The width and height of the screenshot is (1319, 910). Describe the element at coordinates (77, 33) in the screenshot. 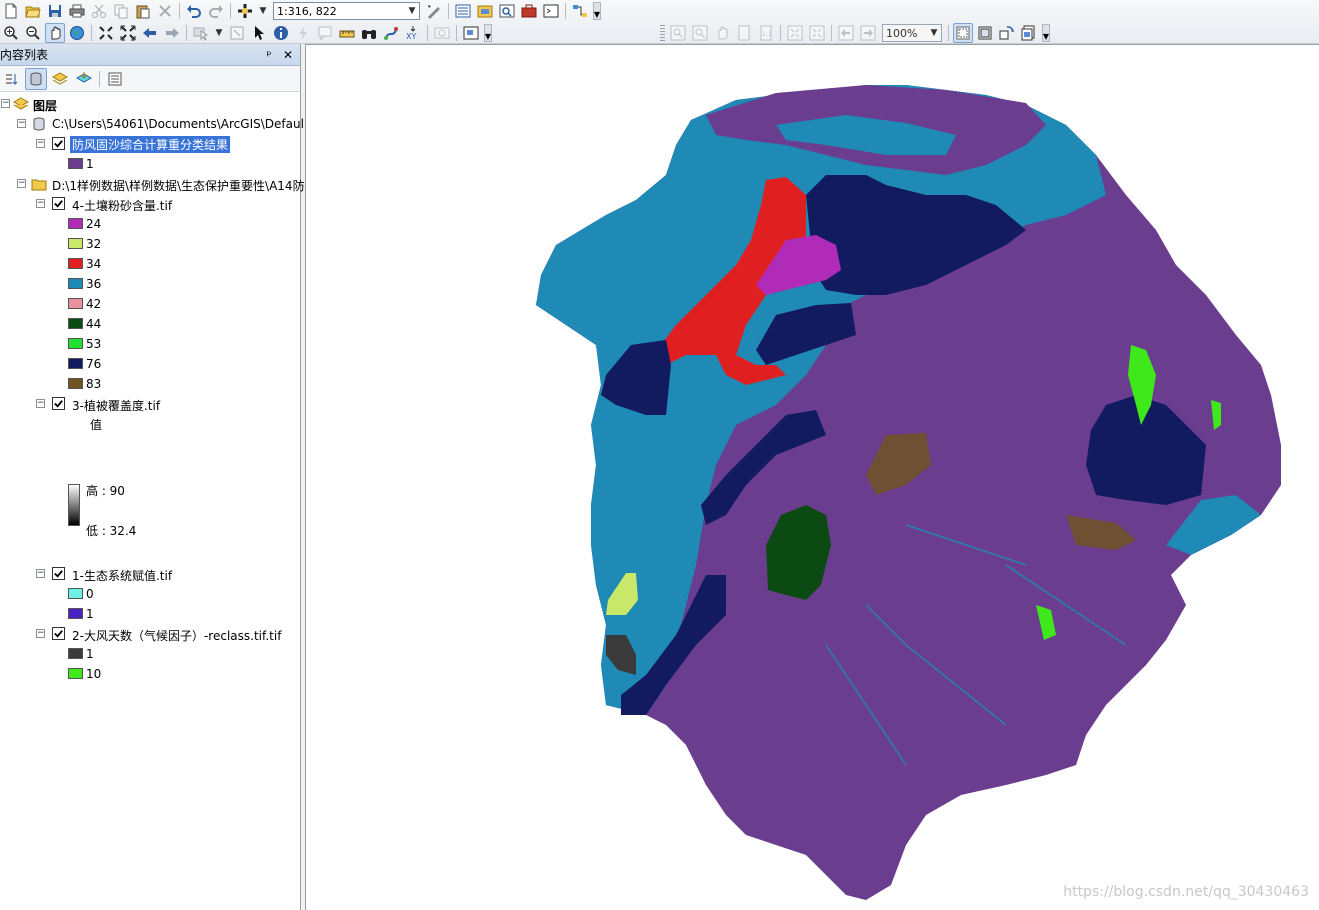

I see `full-extent-button` at that location.